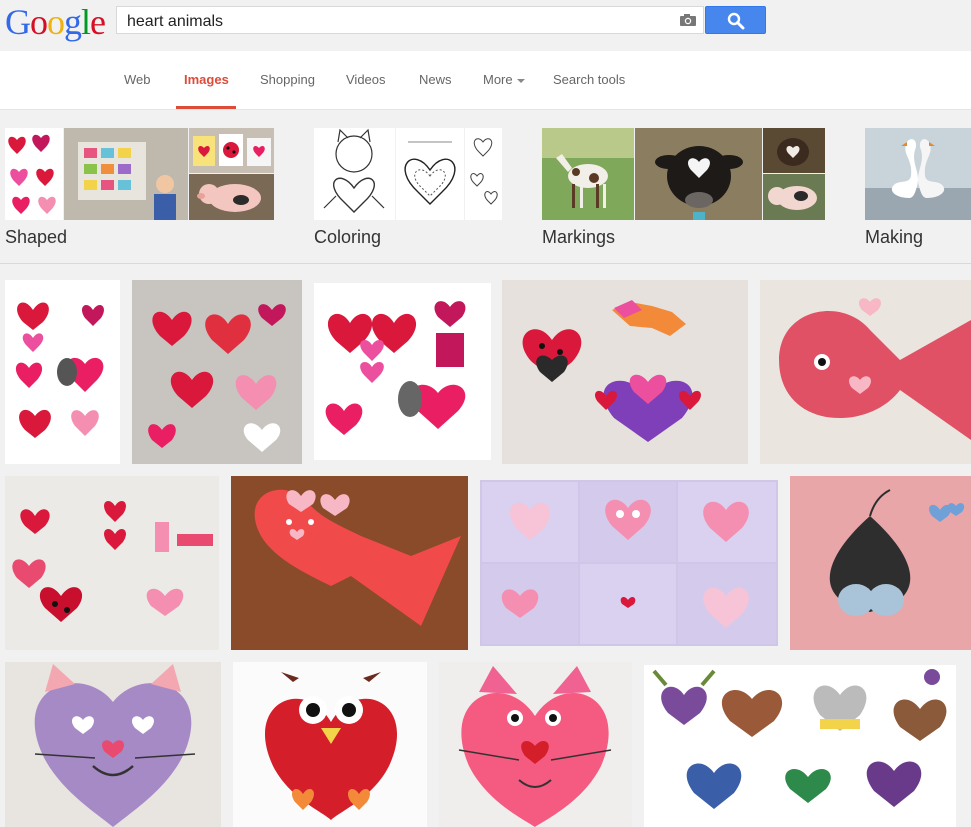  I want to click on category-label: Making, so click(894, 237).